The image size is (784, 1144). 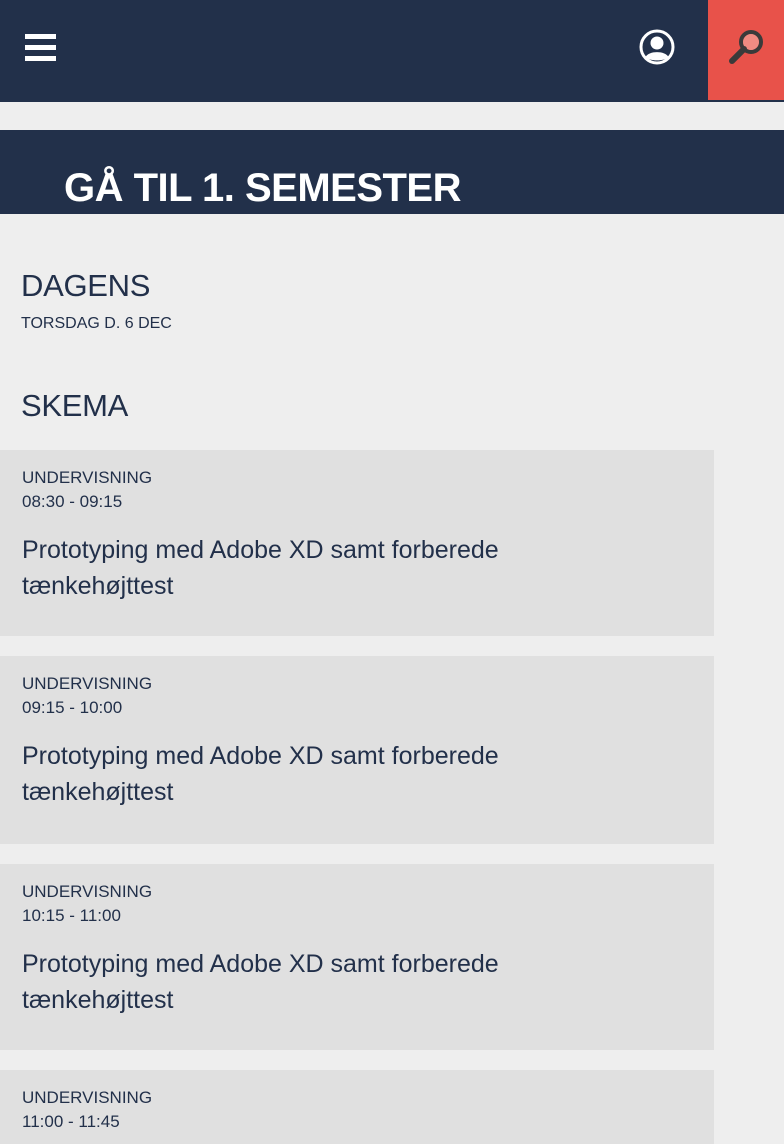 I want to click on today-date: TORSDAG D. 6 DEC, so click(x=96, y=323).